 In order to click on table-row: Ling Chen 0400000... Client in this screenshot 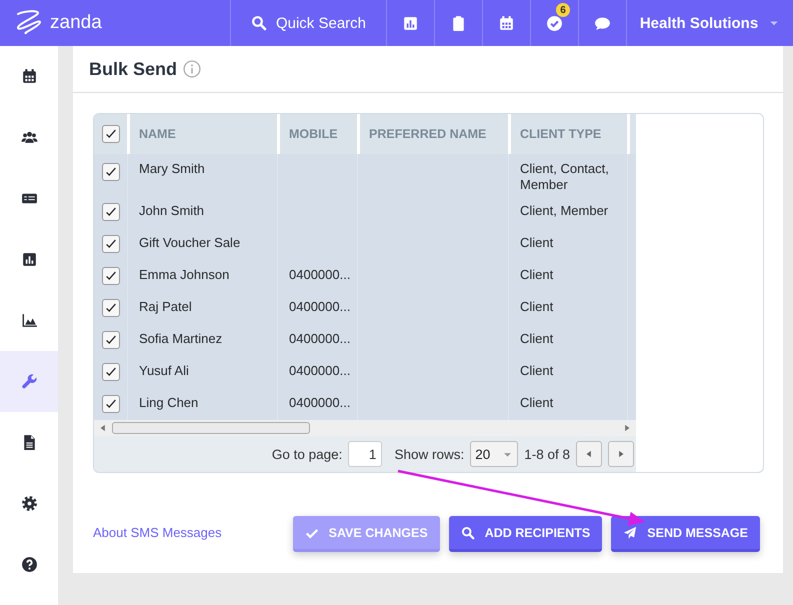, I will do `click(365, 404)`.